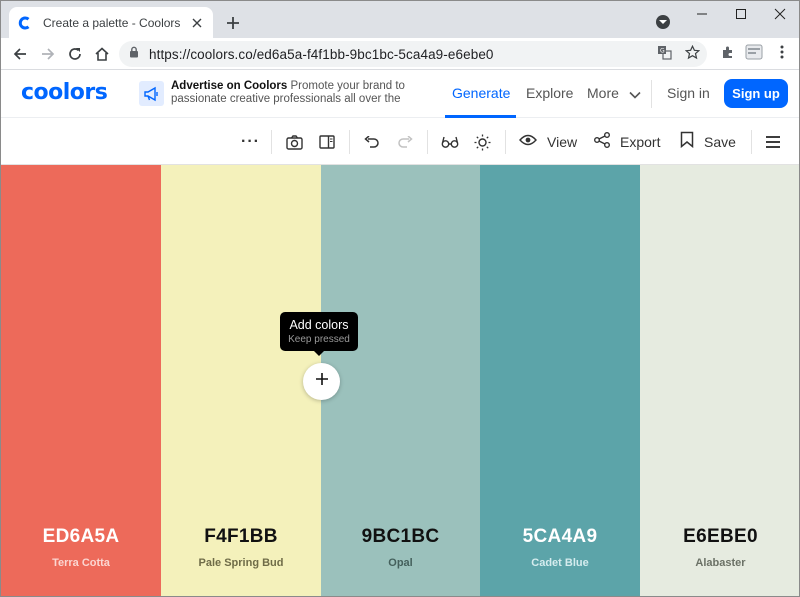 This screenshot has height=597, width=800. I want to click on color-swatch-1: ED6A5A Terra Cotta, so click(81, 380).